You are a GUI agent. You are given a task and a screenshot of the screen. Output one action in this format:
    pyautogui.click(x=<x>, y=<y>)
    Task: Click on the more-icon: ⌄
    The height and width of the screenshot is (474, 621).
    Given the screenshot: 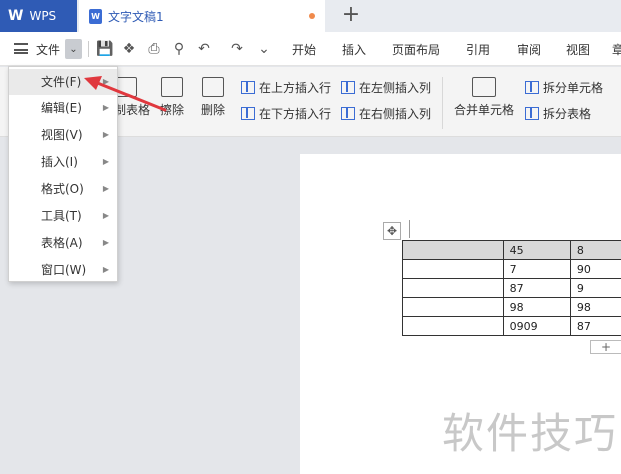 What is the action you would take?
    pyautogui.click(x=264, y=49)
    